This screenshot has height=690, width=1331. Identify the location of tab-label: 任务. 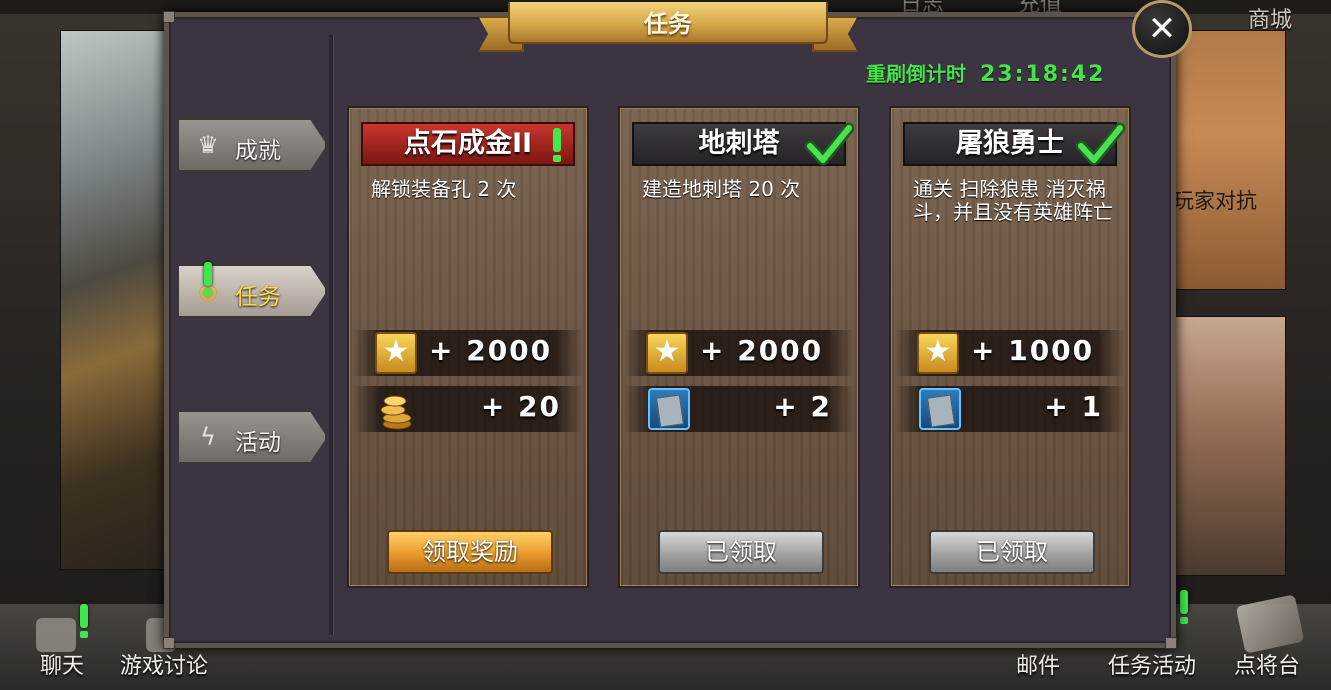
(258, 297).